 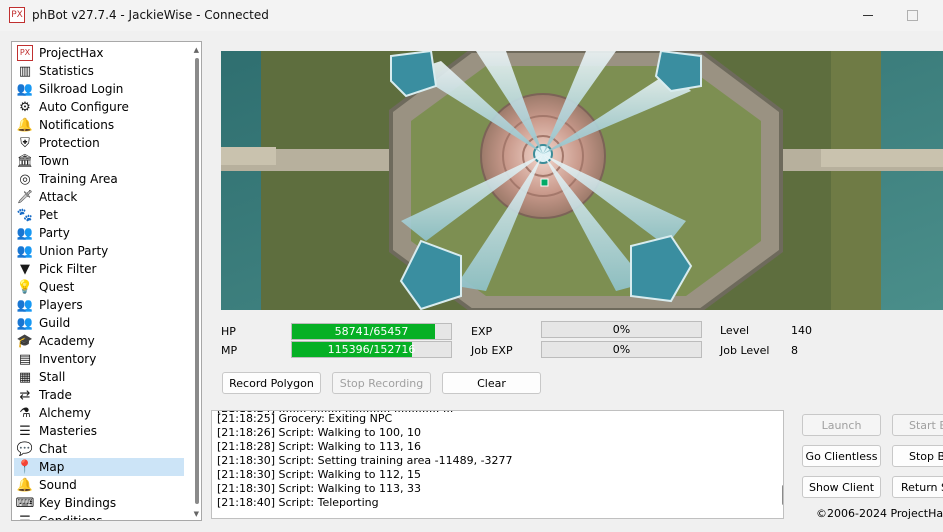 I want to click on chat-icon: 💬, so click(x=25, y=449).